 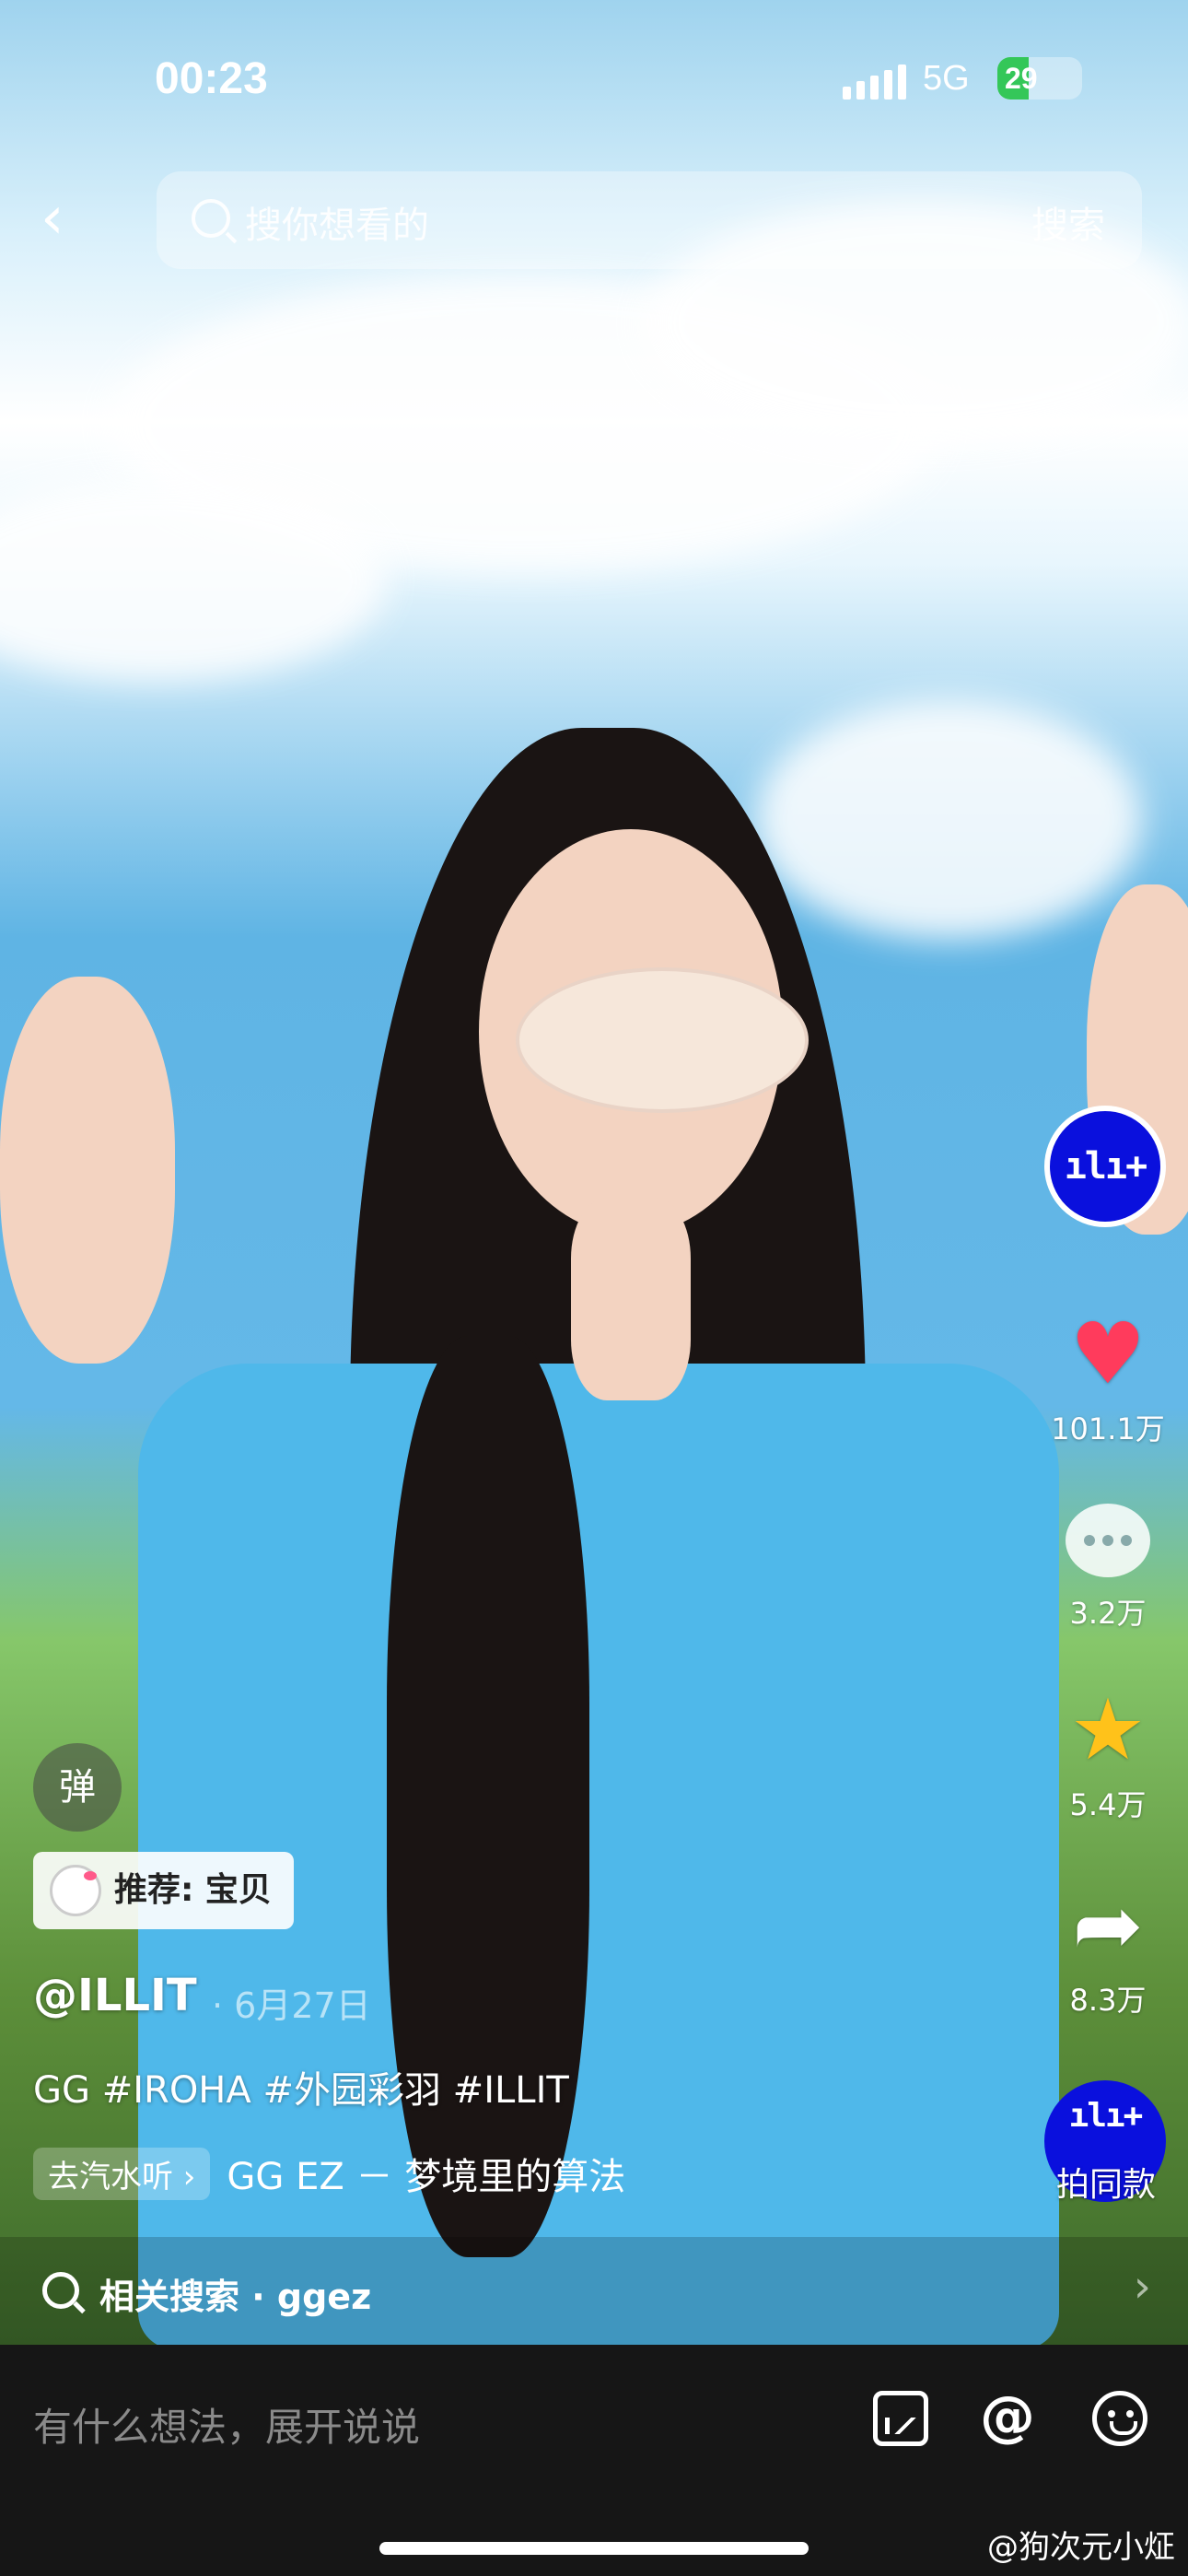 I want to click on creator-avatar: ılı+, so click(x=1105, y=1166).